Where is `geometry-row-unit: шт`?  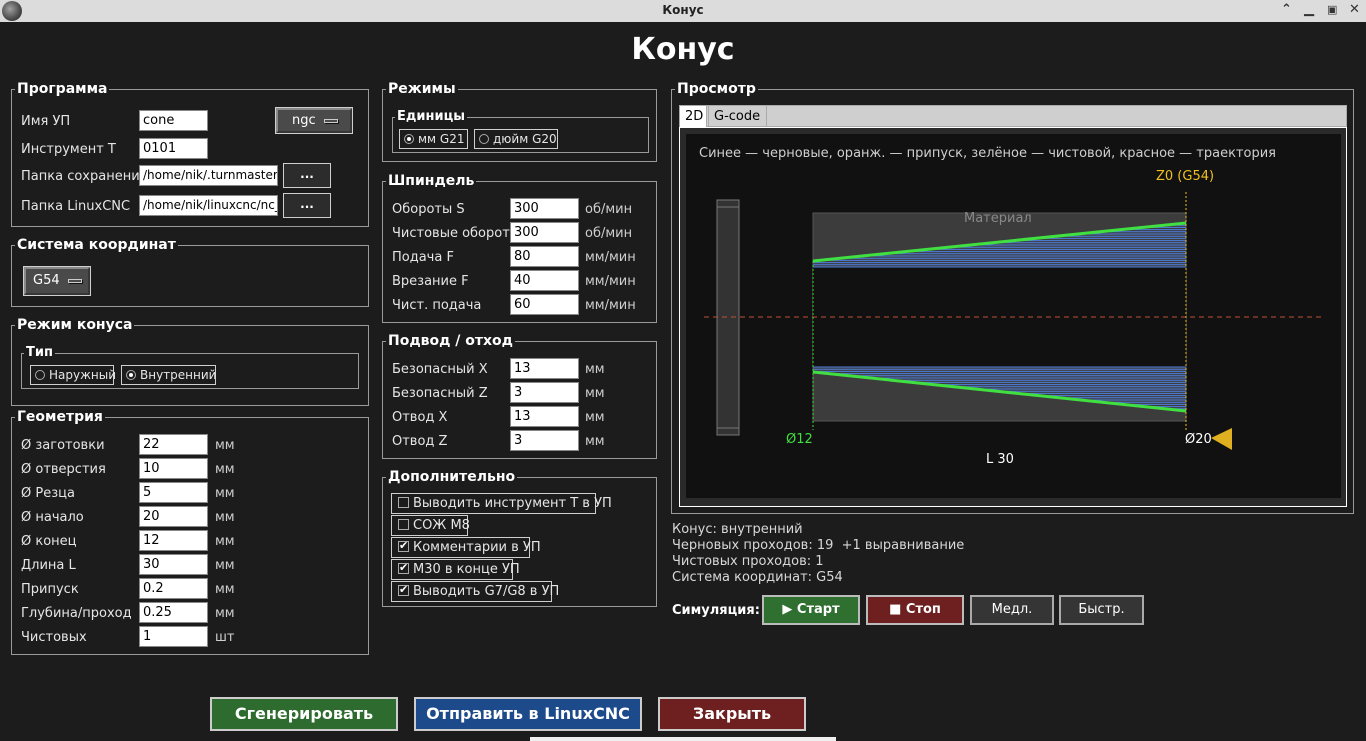 geometry-row-unit: шт is located at coordinates (225, 637).